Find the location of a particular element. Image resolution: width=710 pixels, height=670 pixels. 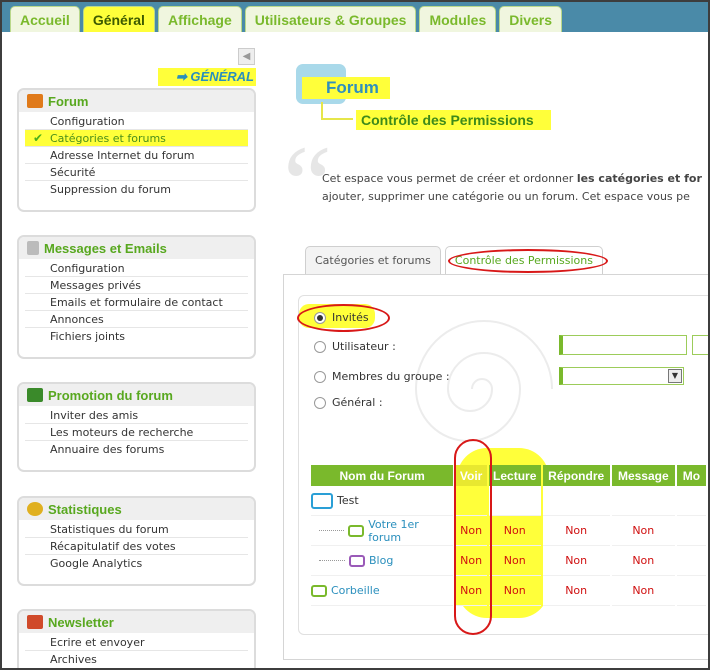

sidebar-item-messages-prives: Messages privés is located at coordinates (136, 285).